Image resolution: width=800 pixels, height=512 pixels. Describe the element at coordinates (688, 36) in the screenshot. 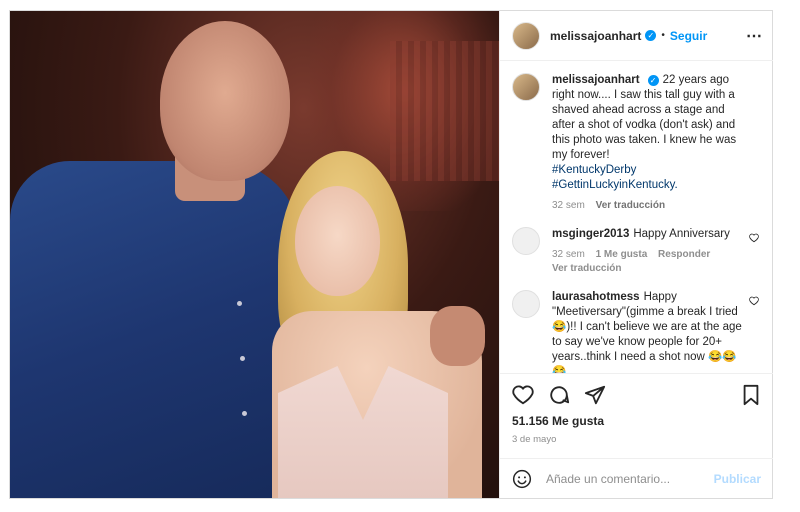

I see `follow-button: Seguir` at that location.